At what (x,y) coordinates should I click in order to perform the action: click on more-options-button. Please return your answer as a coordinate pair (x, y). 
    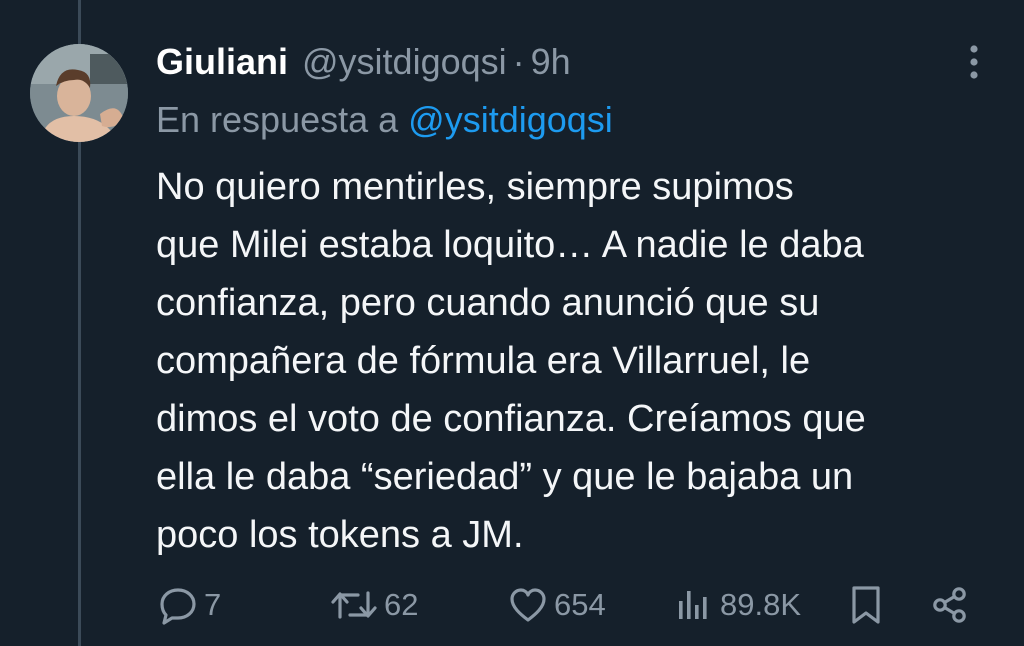
    Looking at the image, I should click on (974, 62).